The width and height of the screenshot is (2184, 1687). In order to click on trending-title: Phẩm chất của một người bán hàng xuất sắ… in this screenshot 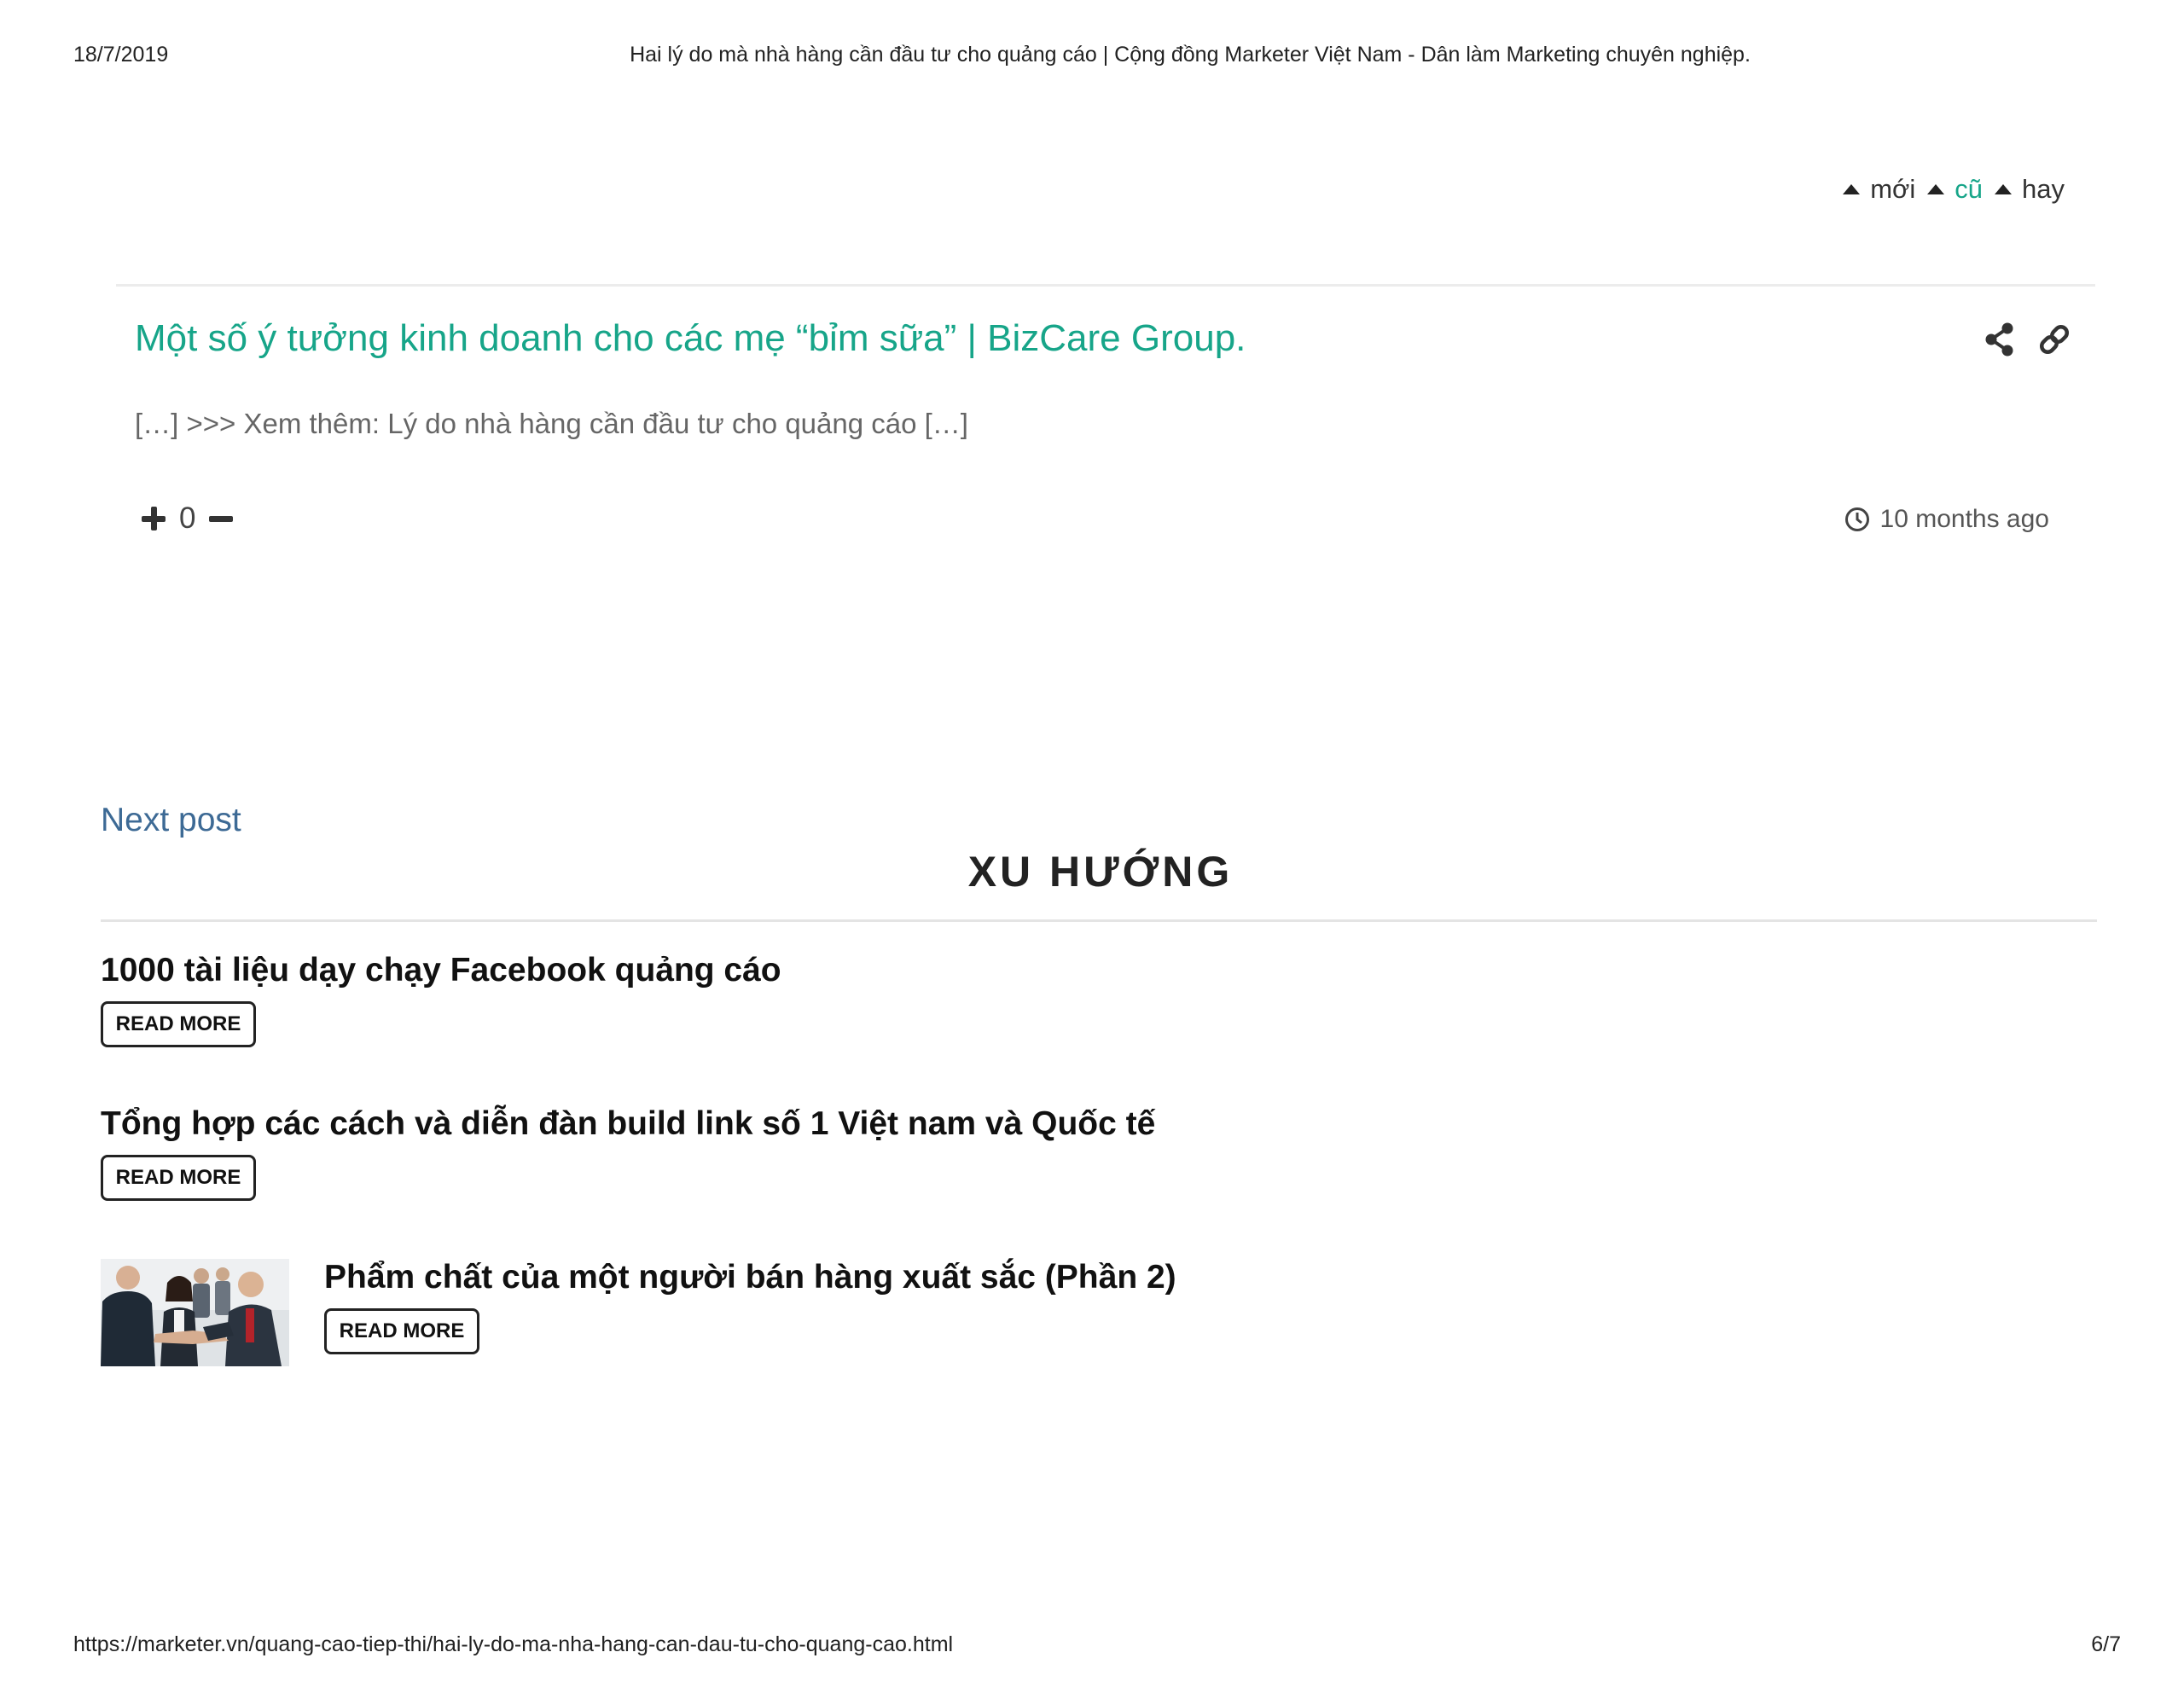, I will do `click(750, 1277)`.